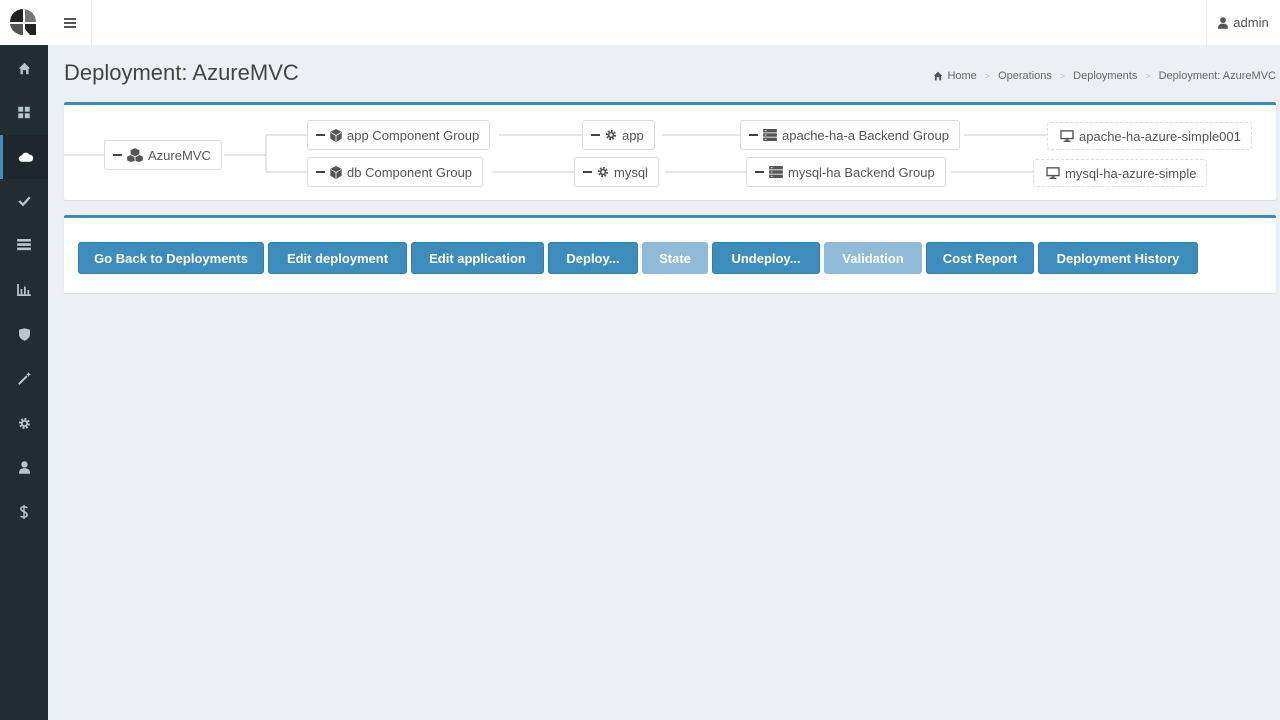 The image size is (1280, 720). I want to click on sidebar-item-settings, so click(24, 423).